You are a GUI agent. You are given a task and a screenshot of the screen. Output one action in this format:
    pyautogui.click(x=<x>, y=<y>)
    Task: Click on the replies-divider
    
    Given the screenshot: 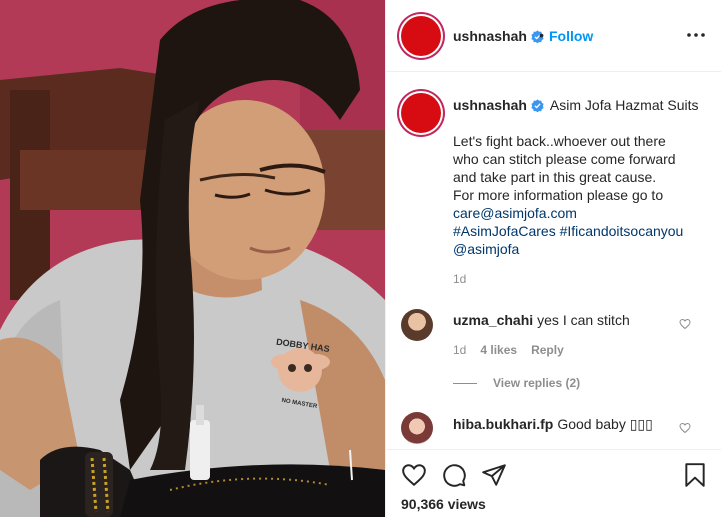 What is the action you would take?
    pyautogui.click(x=465, y=384)
    